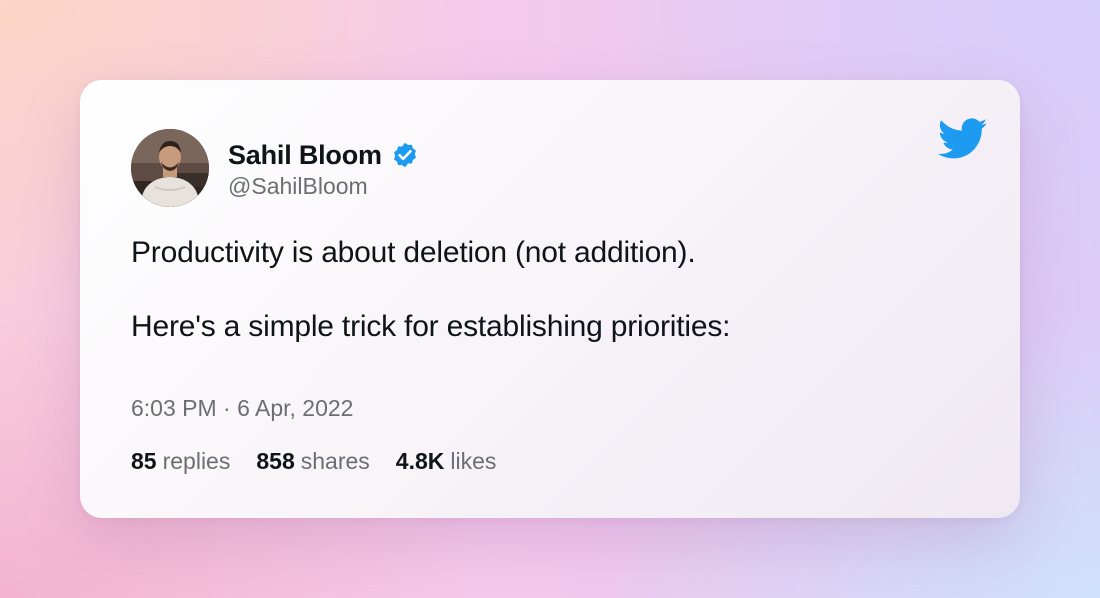 Image resolution: width=1100 pixels, height=598 pixels. What do you see at coordinates (305, 155) in the screenshot?
I see `author-name: Sahil Bloom` at bounding box center [305, 155].